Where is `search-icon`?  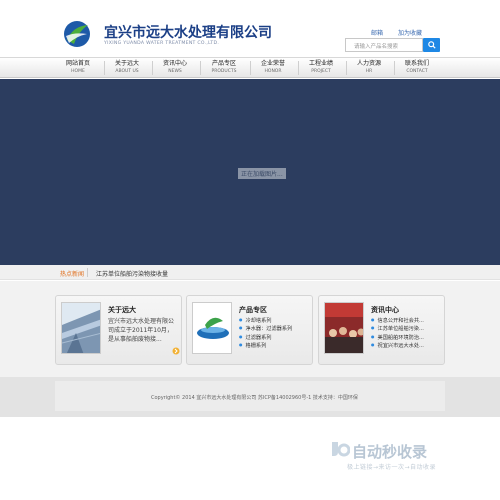
search-icon is located at coordinates (431, 45).